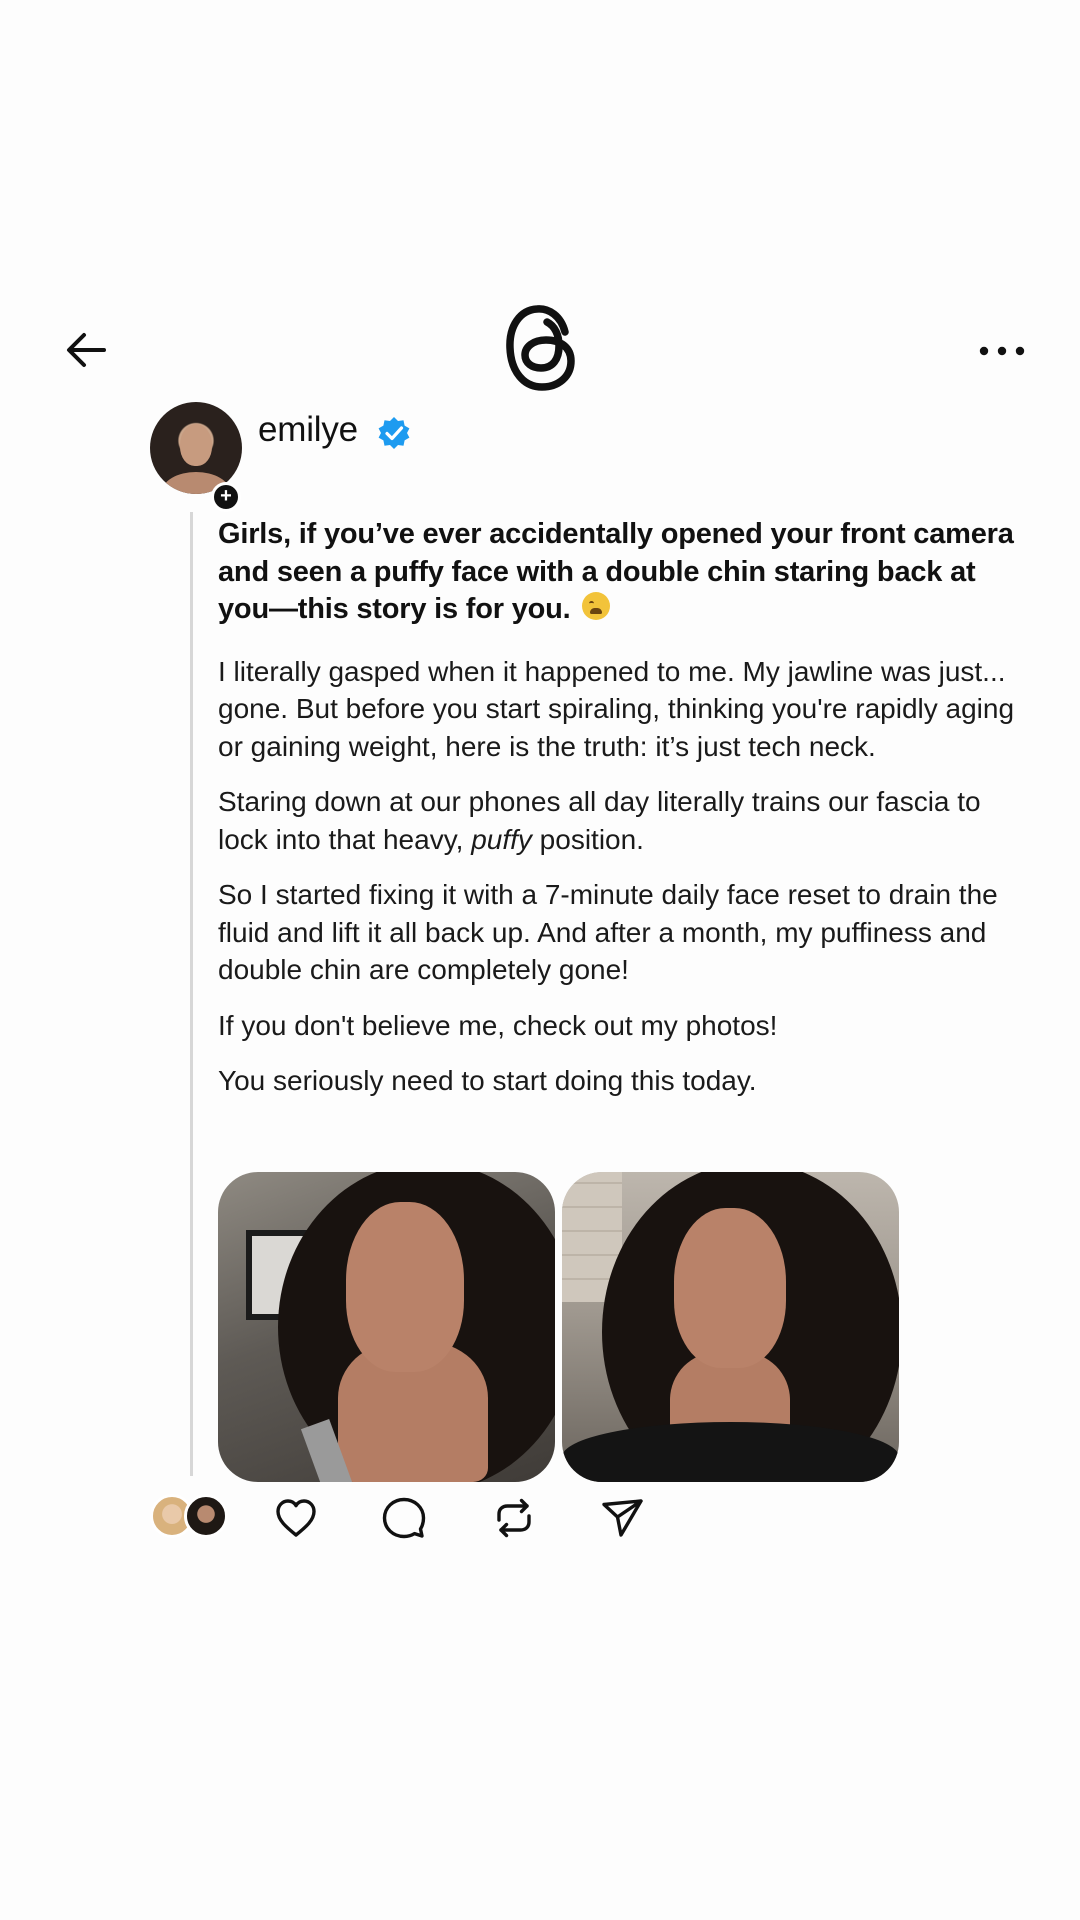 Image resolution: width=1080 pixels, height=1920 pixels. What do you see at coordinates (226, 497) in the screenshot?
I see `follow-button: +` at bounding box center [226, 497].